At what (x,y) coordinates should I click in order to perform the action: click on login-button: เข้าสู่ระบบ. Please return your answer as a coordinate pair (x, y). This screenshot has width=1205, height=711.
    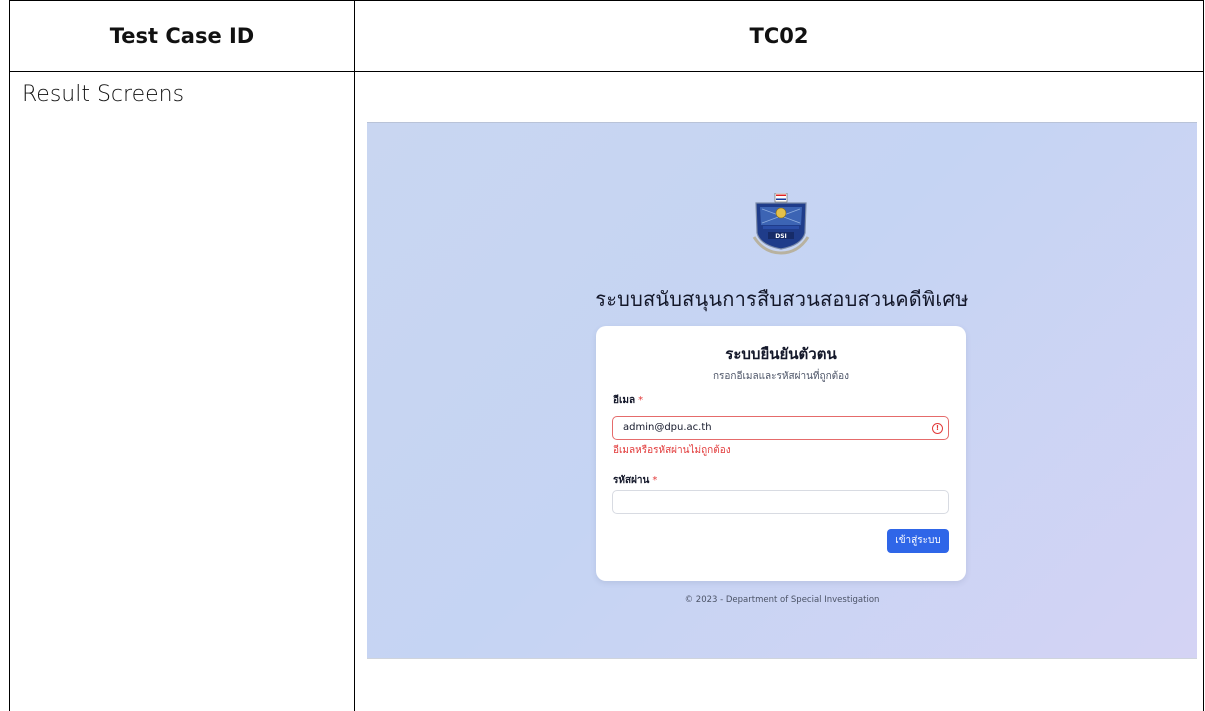
    Looking at the image, I should click on (918, 541).